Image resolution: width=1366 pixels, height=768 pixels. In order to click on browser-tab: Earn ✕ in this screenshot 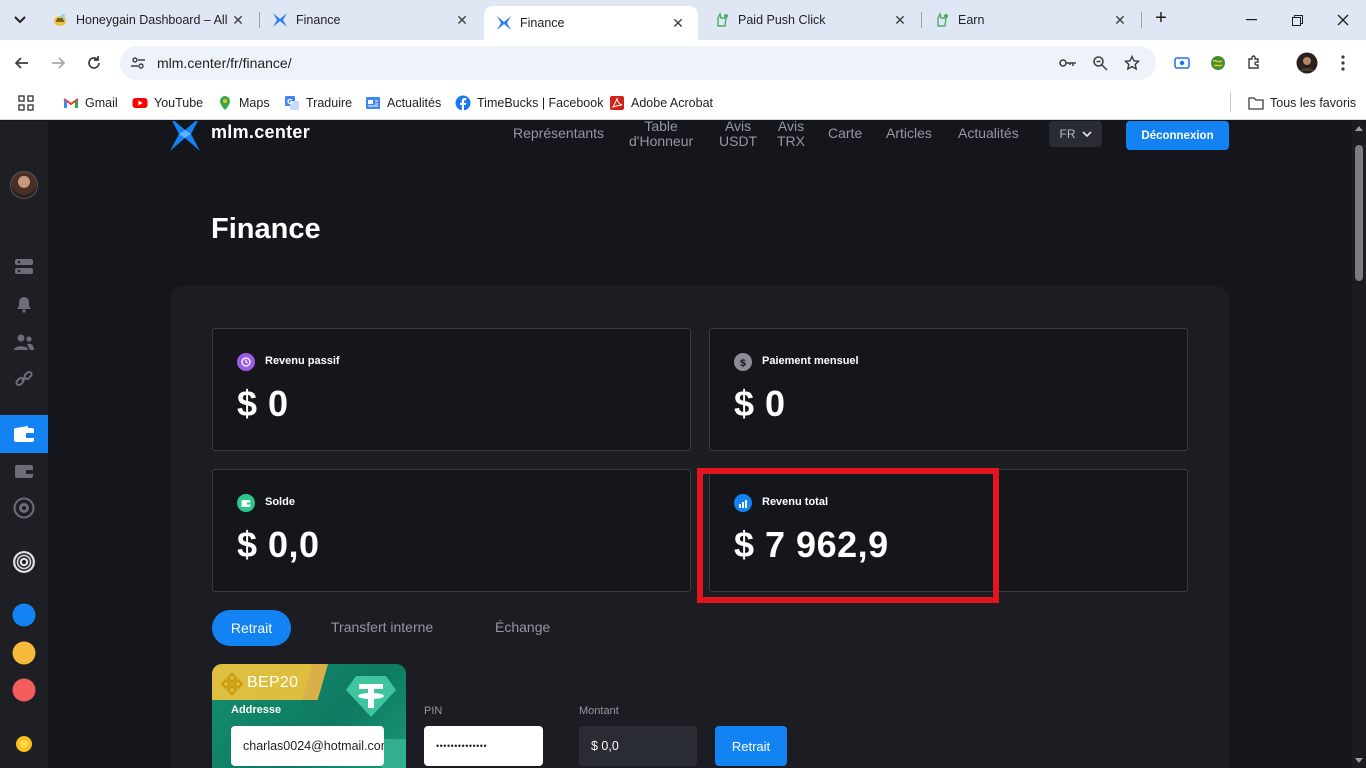, I will do `click(1031, 20)`.